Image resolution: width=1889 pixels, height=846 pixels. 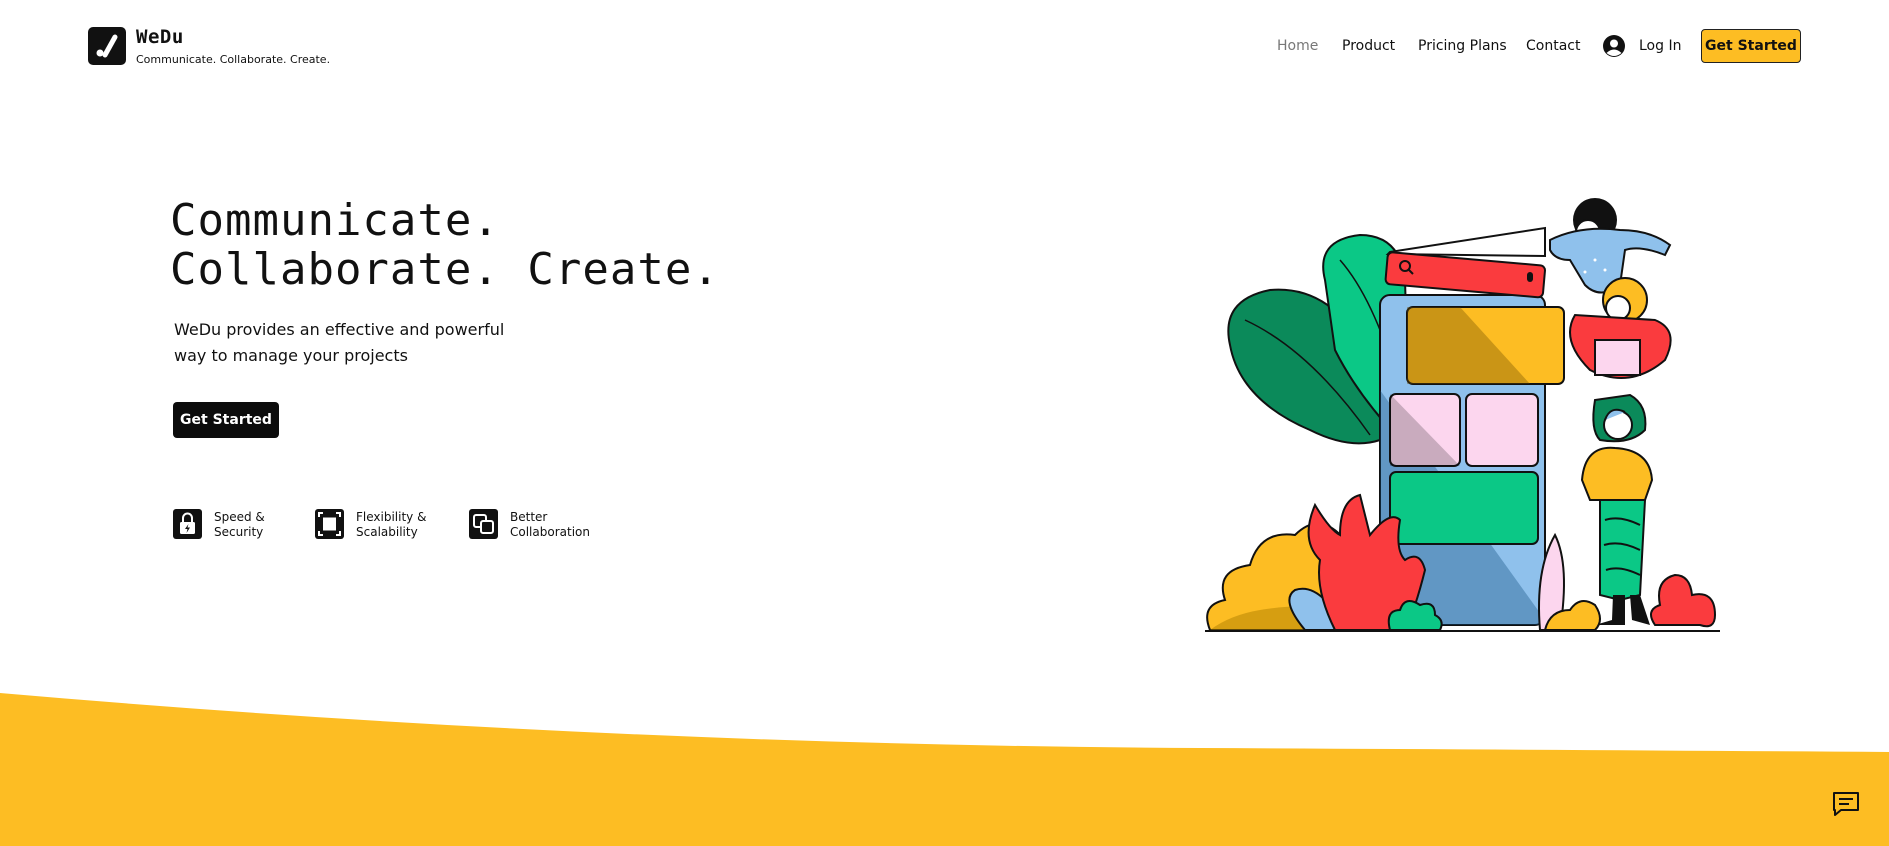 I want to click on overlap-squares-icon, so click(x=483, y=524).